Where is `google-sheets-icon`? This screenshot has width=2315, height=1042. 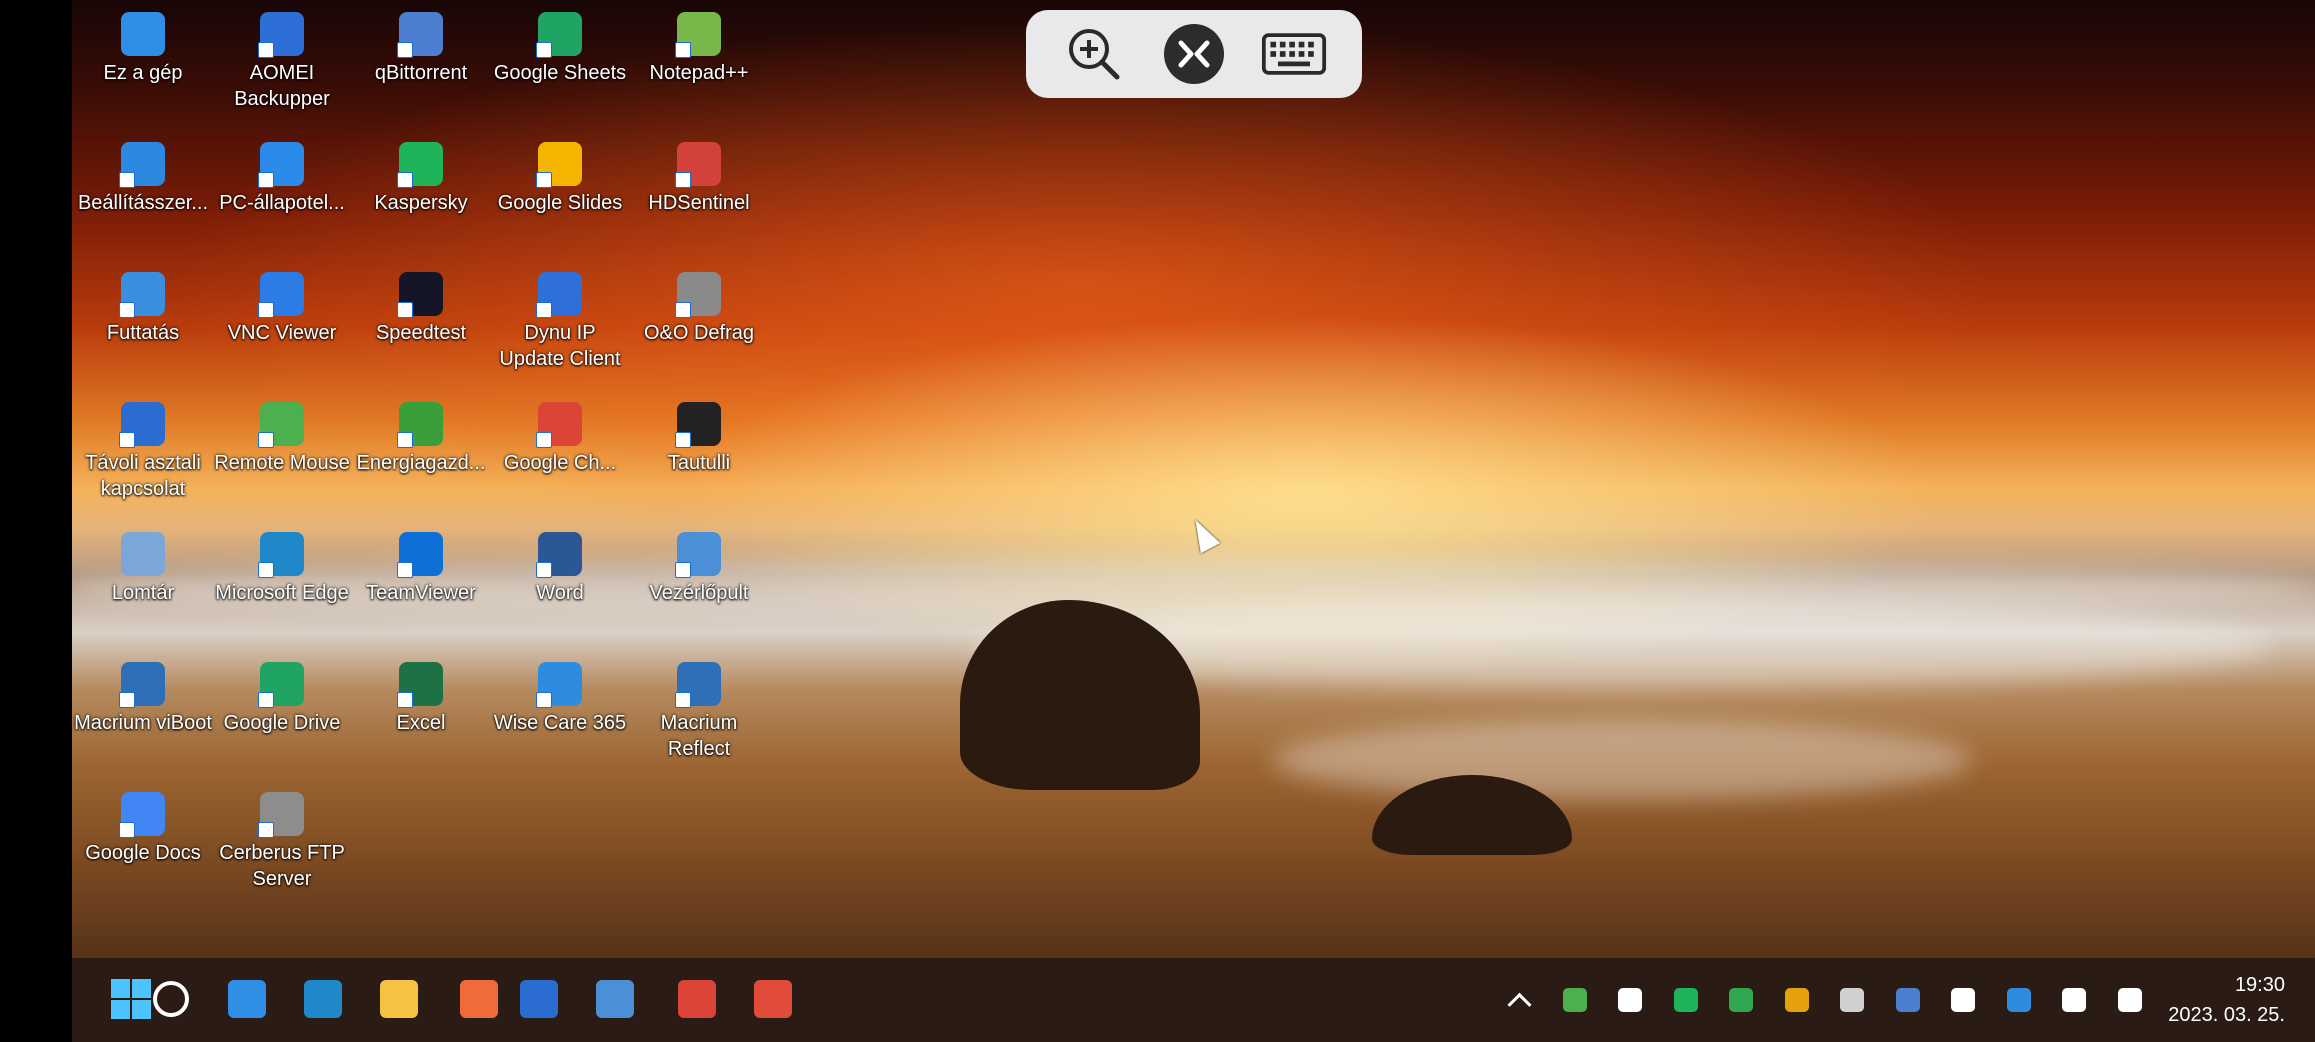
google-sheets-icon is located at coordinates (559, 35).